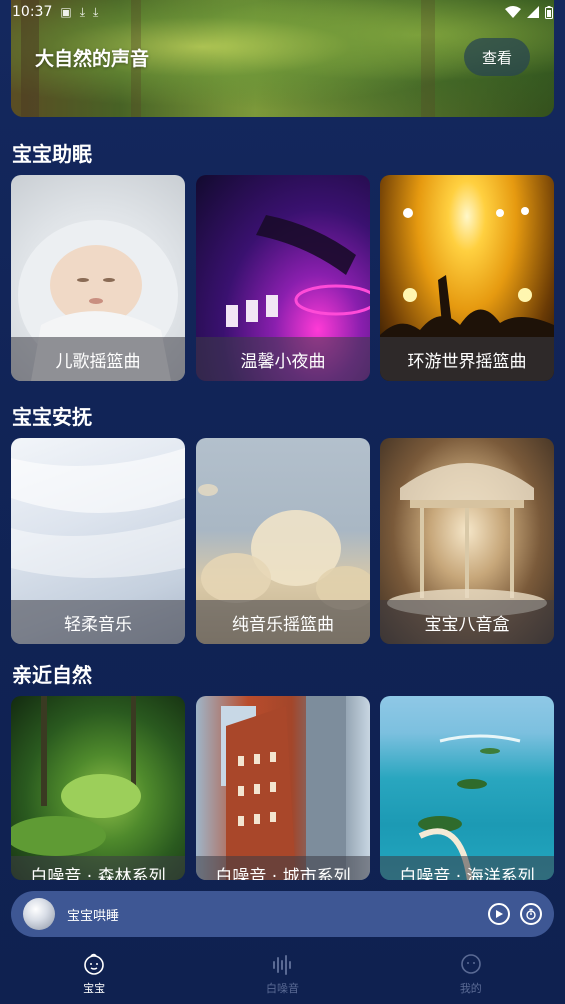  I want to click on nav-item-baby: 宝宝, so click(94, 974).